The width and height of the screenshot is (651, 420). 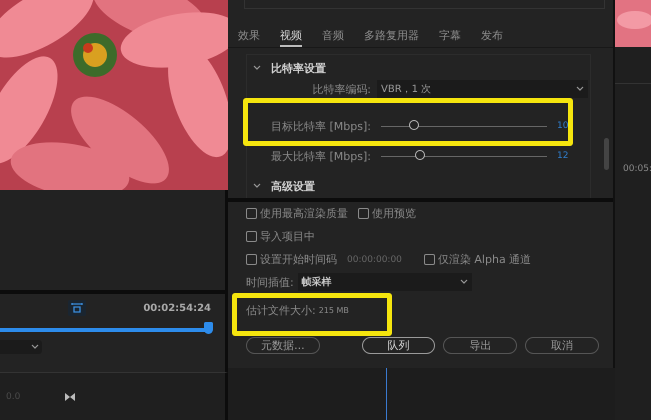 I want to click on playhead-line, so click(x=386, y=394).